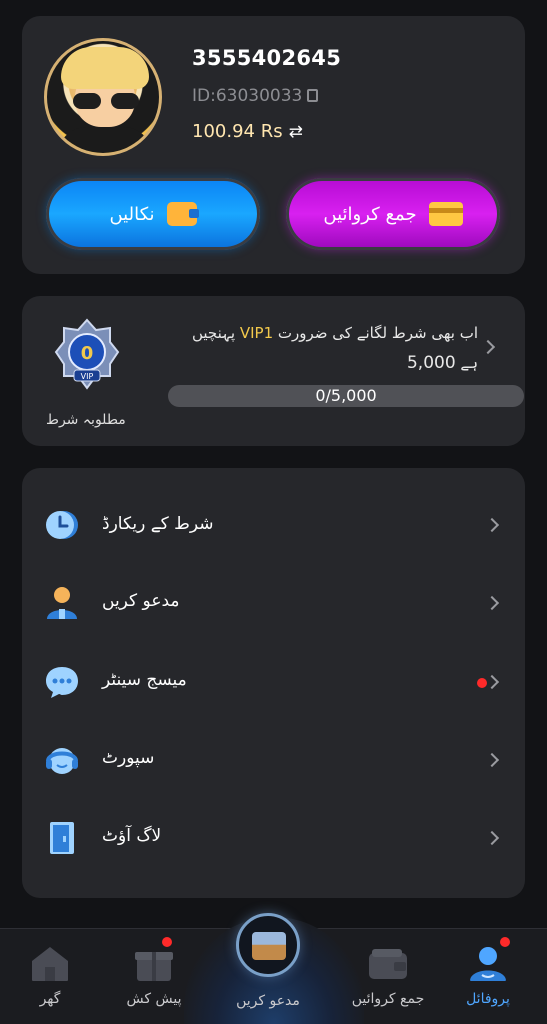 This screenshot has height=1024, width=547. Describe the element at coordinates (132, 836) in the screenshot. I see `menu-label-logout: لاگ آؤٹ` at that location.